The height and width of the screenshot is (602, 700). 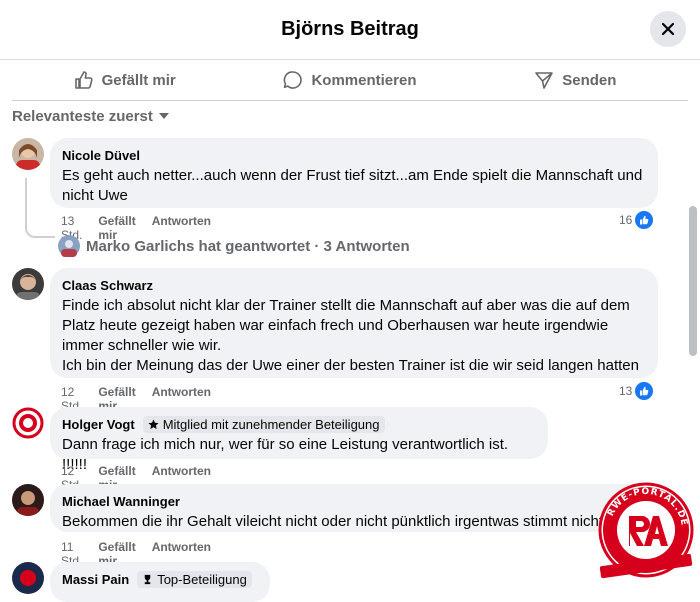 I want to click on comment-button: Kommentieren, so click(x=349, y=80).